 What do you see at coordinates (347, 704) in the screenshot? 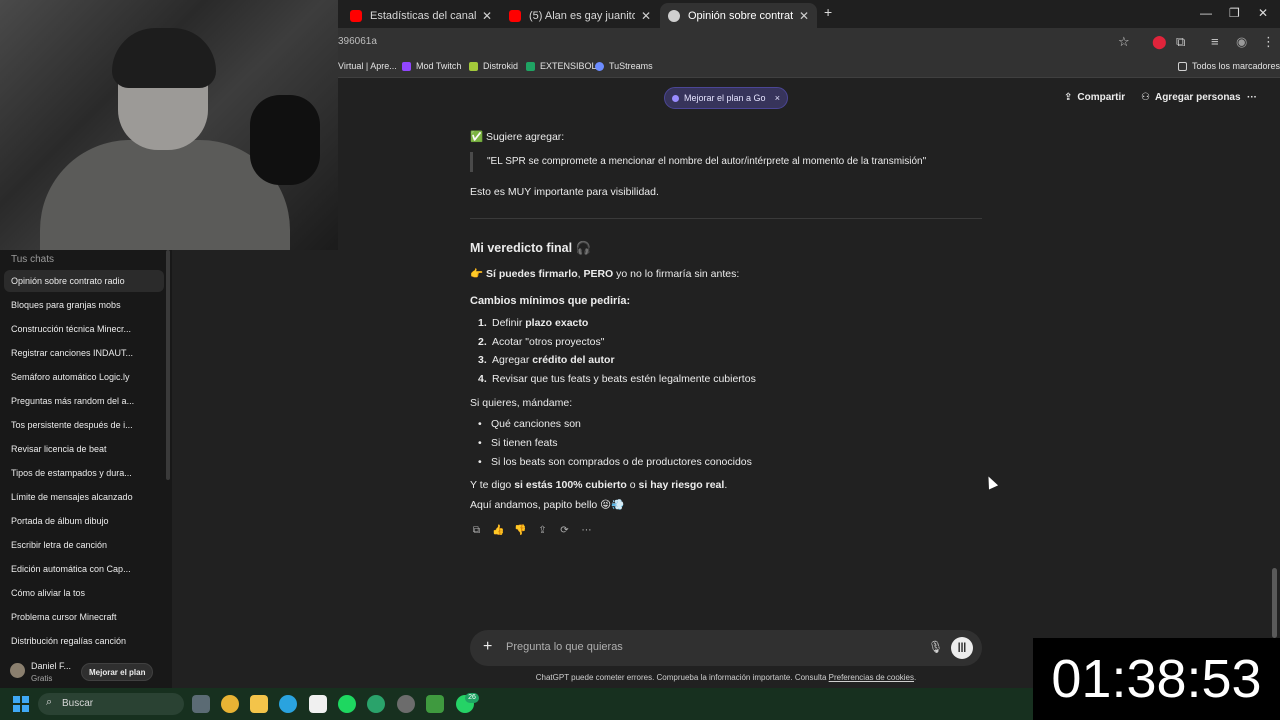
I see `spotify-icon` at bounding box center [347, 704].